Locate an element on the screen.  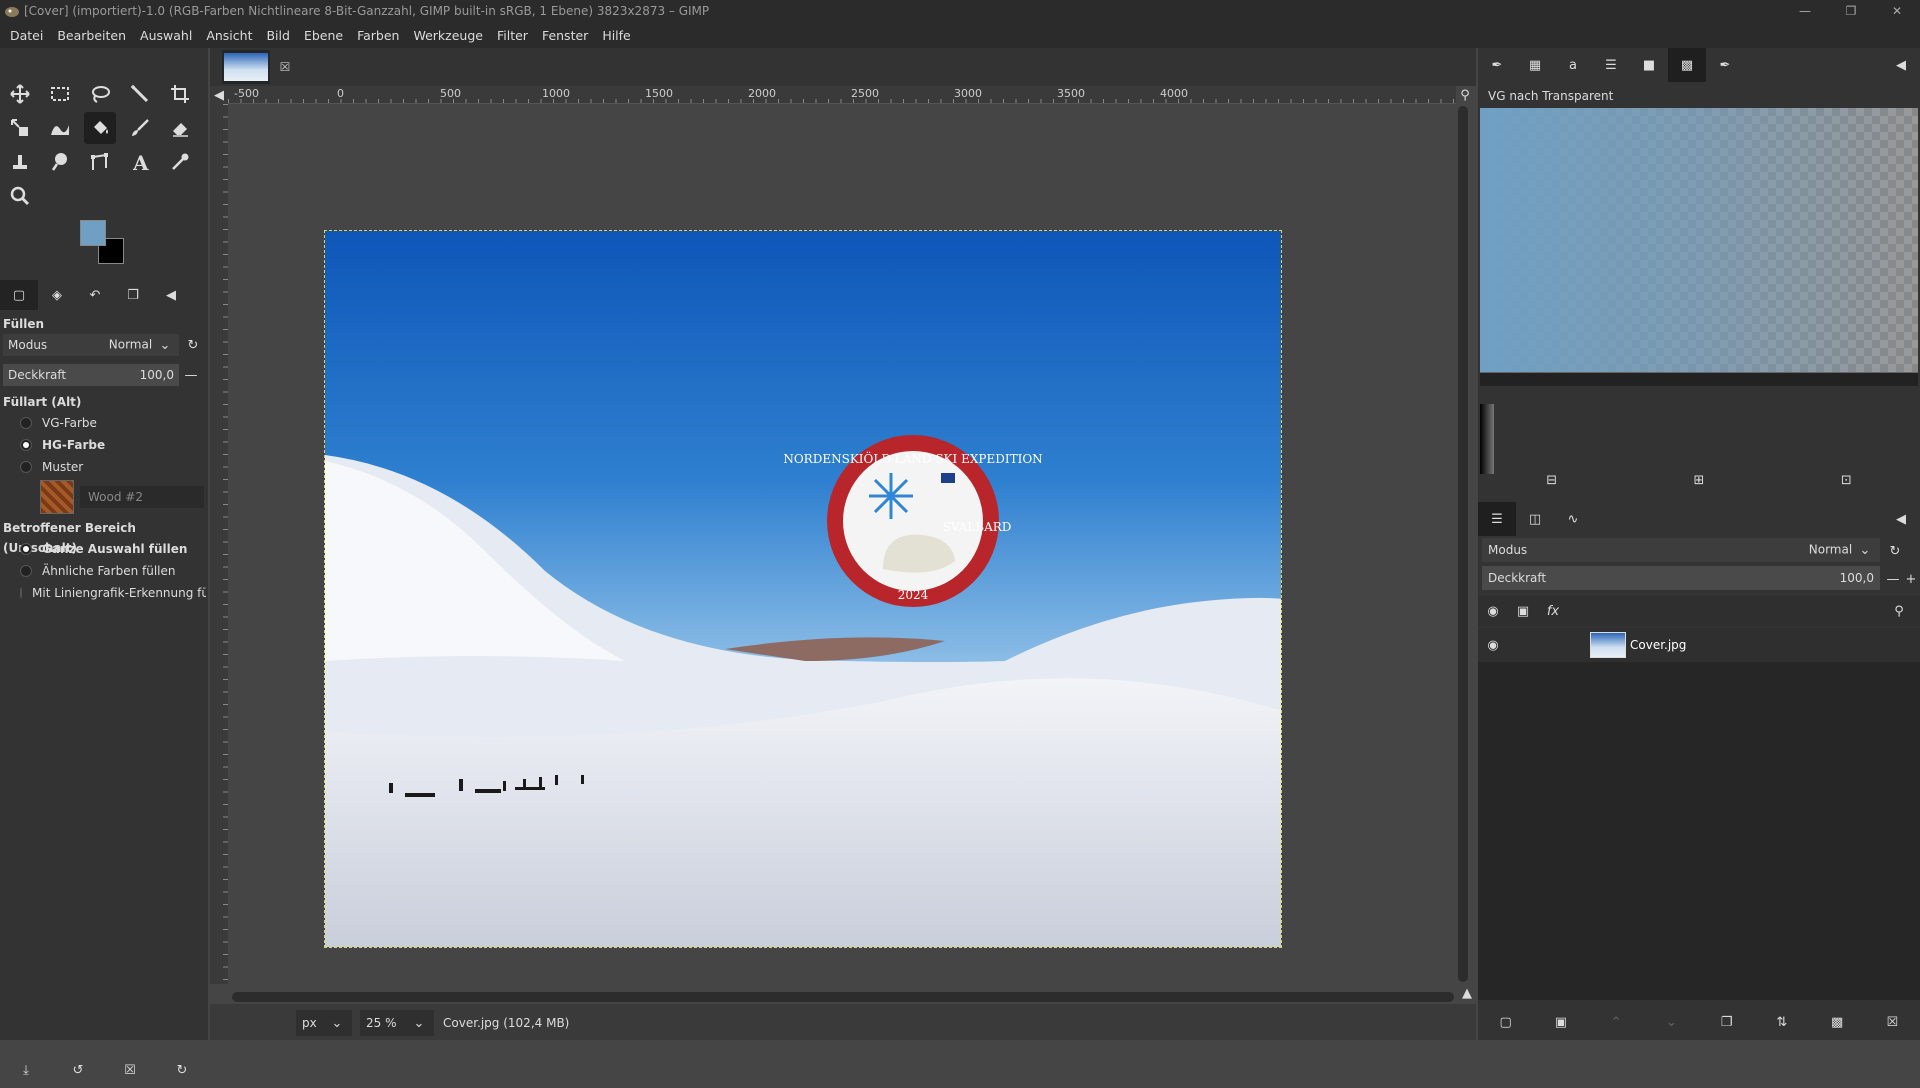
tab-device-status: ◈ is located at coordinates (57, 295).